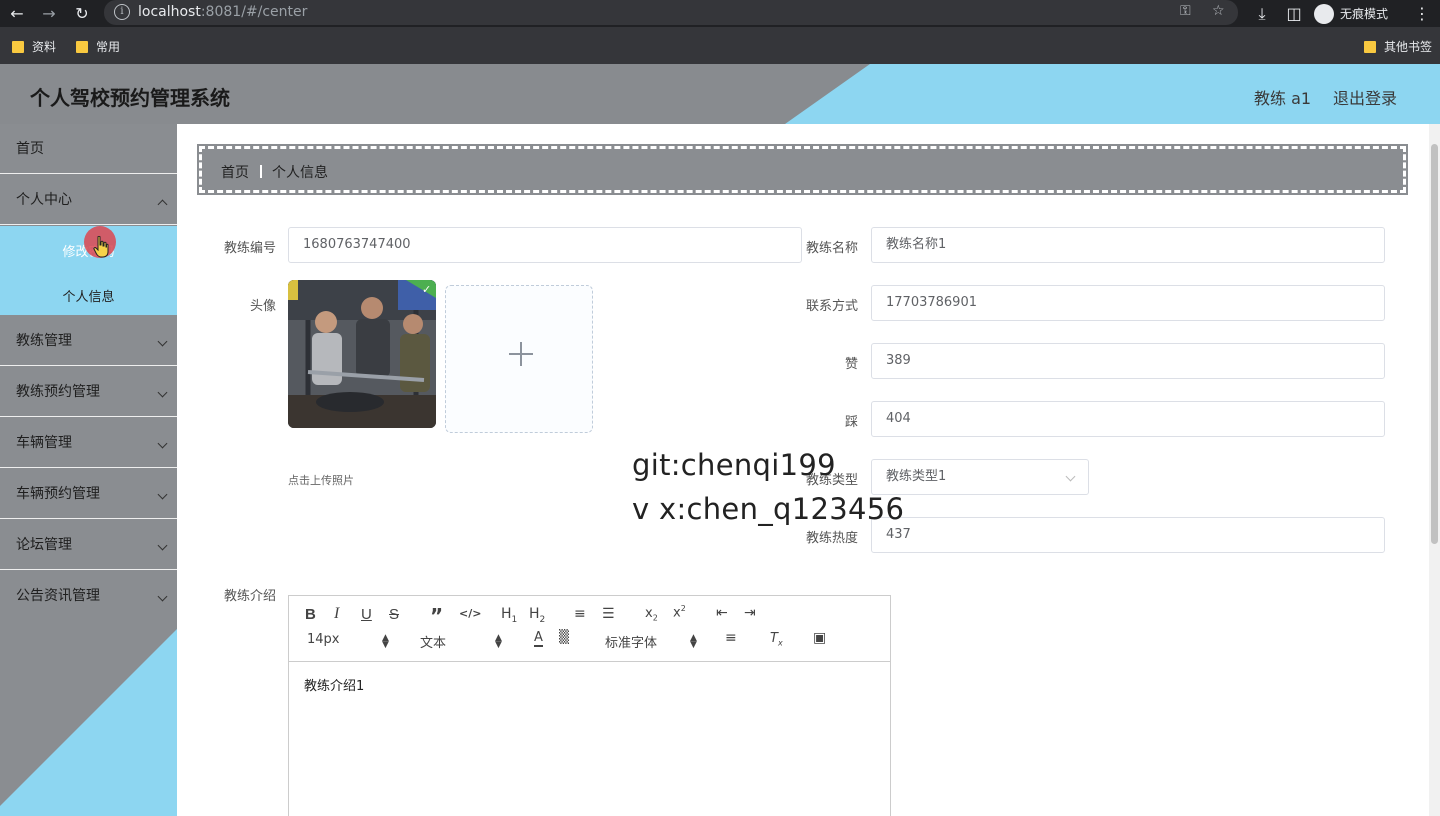 This screenshot has width=1440, height=816. I want to click on sidebar-item-announcements: 公告资讯管理, so click(88, 596).